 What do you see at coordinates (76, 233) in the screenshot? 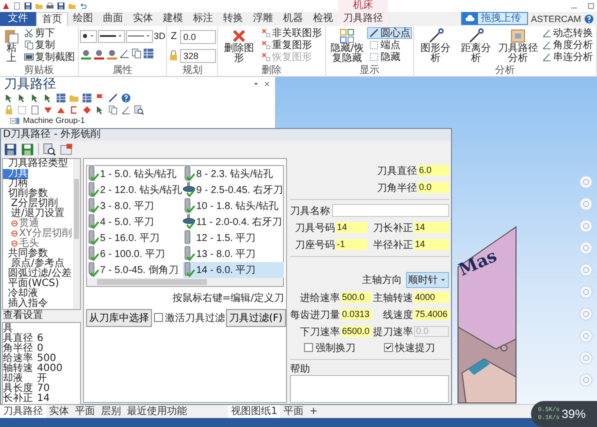
I see `vertical-scrollbar` at bounding box center [76, 233].